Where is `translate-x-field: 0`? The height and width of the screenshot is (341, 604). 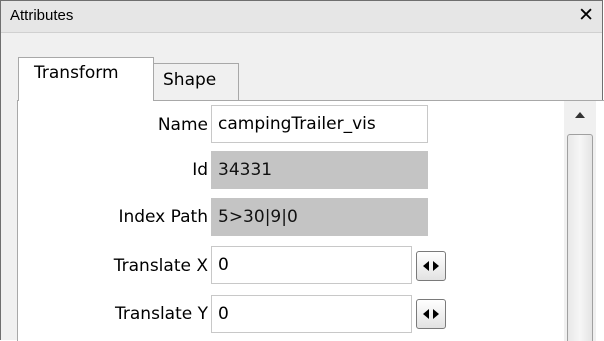 translate-x-field: 0 is located at coordinates (311, 265).